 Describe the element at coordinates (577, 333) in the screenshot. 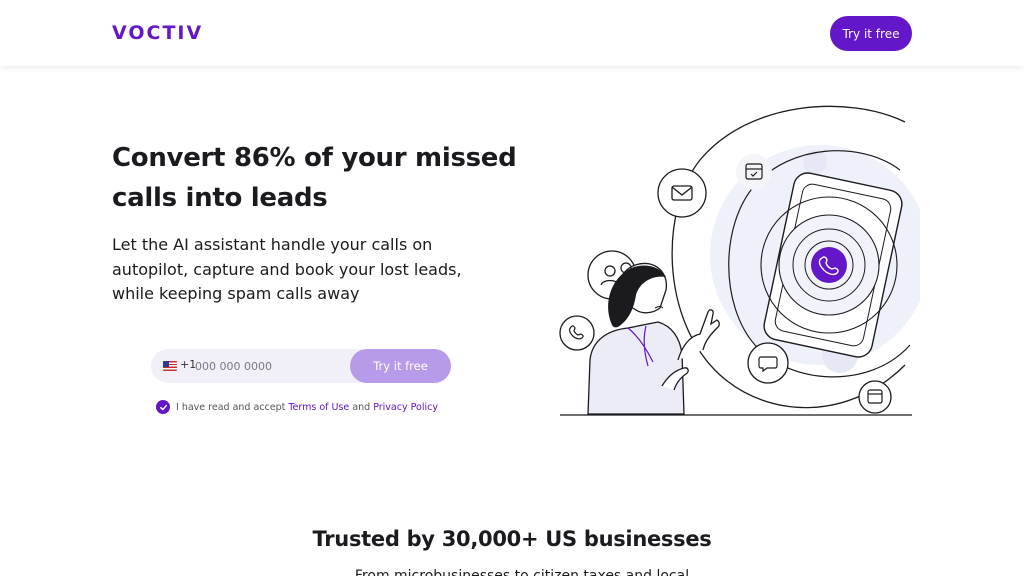

I see `phone-icon` at that location.